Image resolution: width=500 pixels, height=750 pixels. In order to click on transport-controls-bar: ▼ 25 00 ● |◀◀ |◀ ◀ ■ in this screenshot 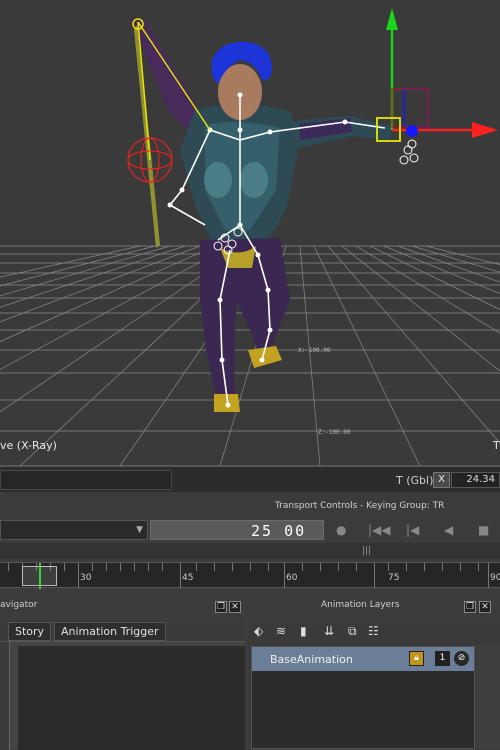, I will do `click(250, 530)`.